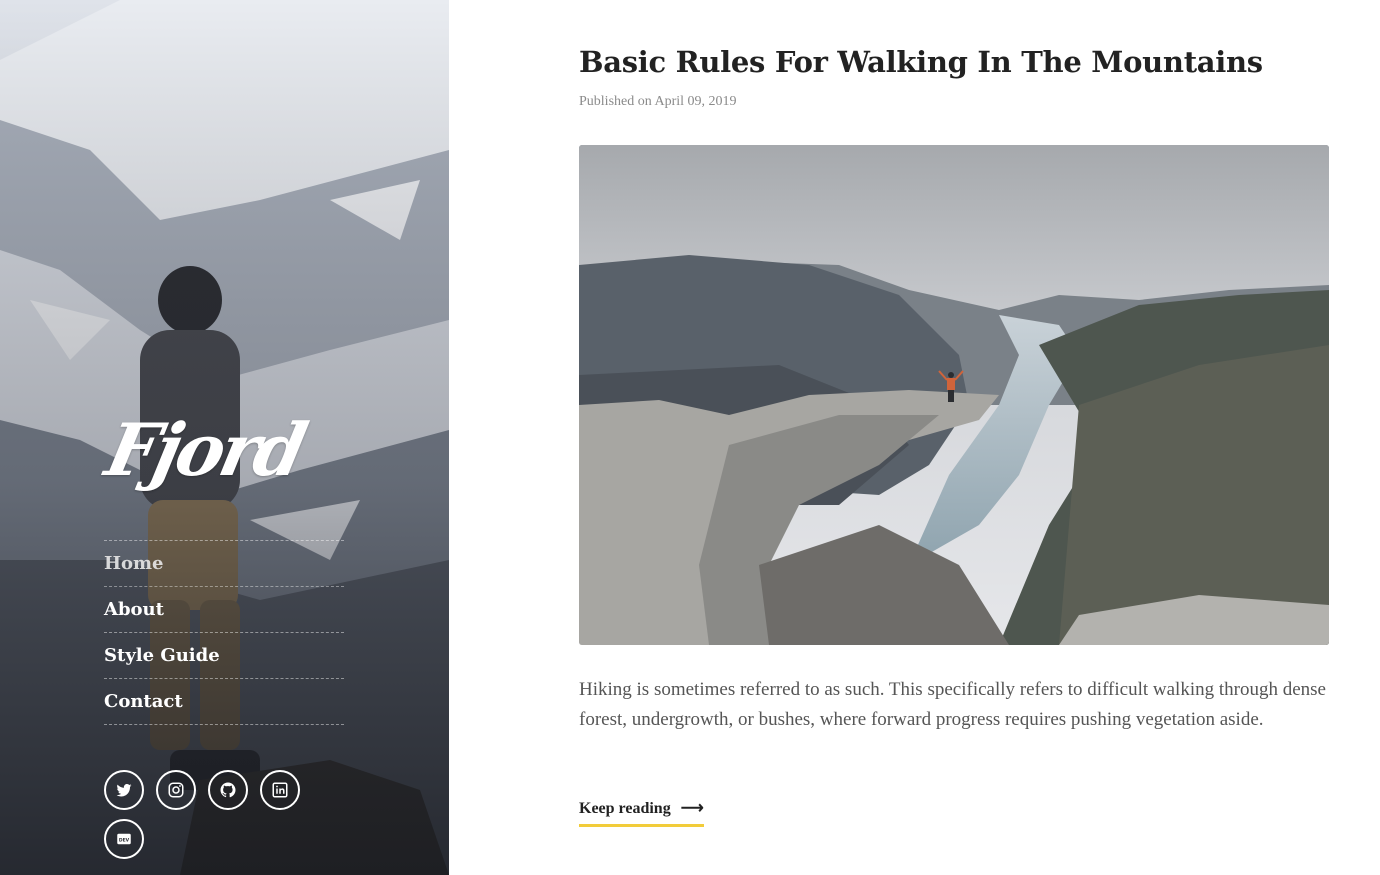  I want to click on instagram-icon, so click(176, 790).